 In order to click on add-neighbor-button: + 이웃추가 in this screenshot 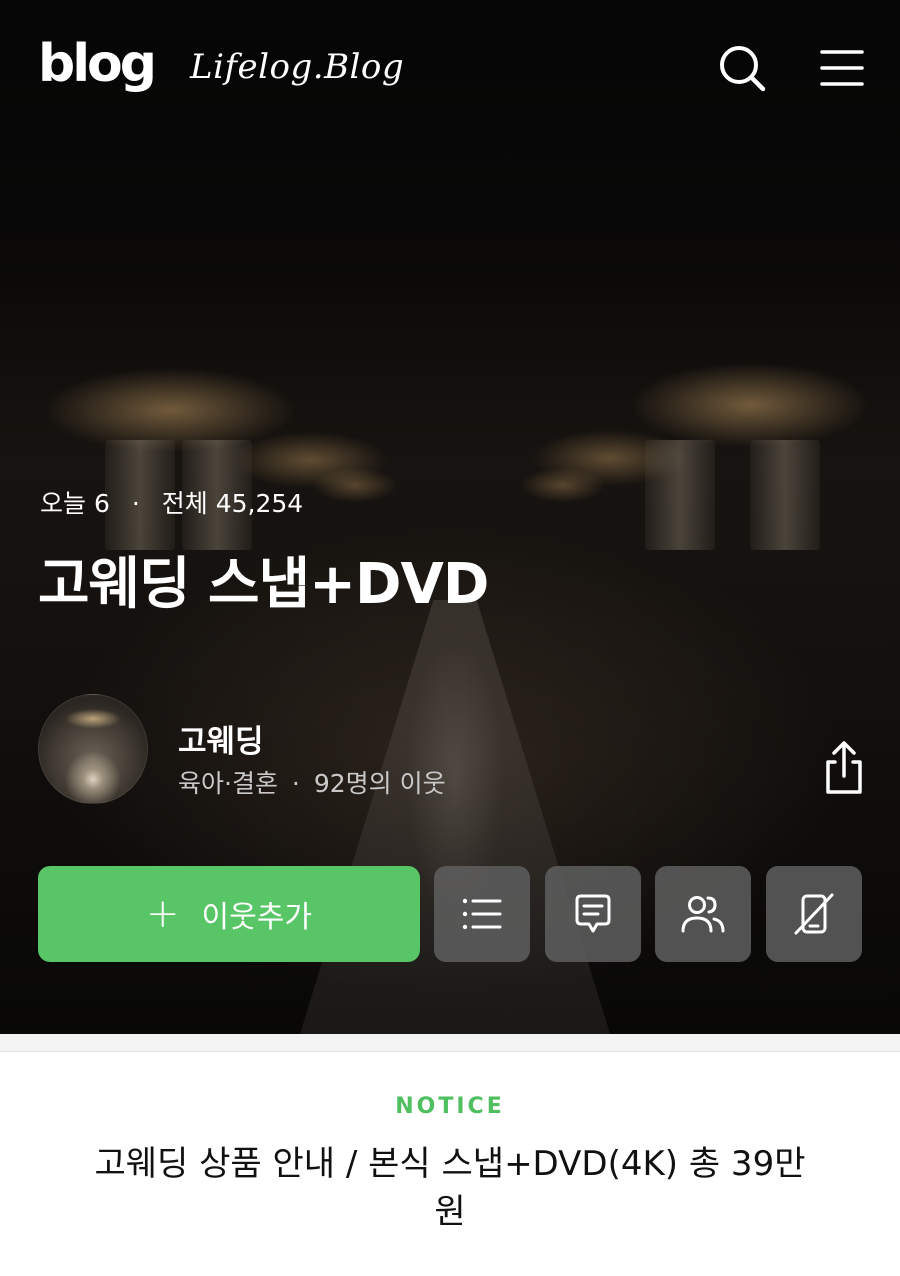, I will do `click(229, 914)`.